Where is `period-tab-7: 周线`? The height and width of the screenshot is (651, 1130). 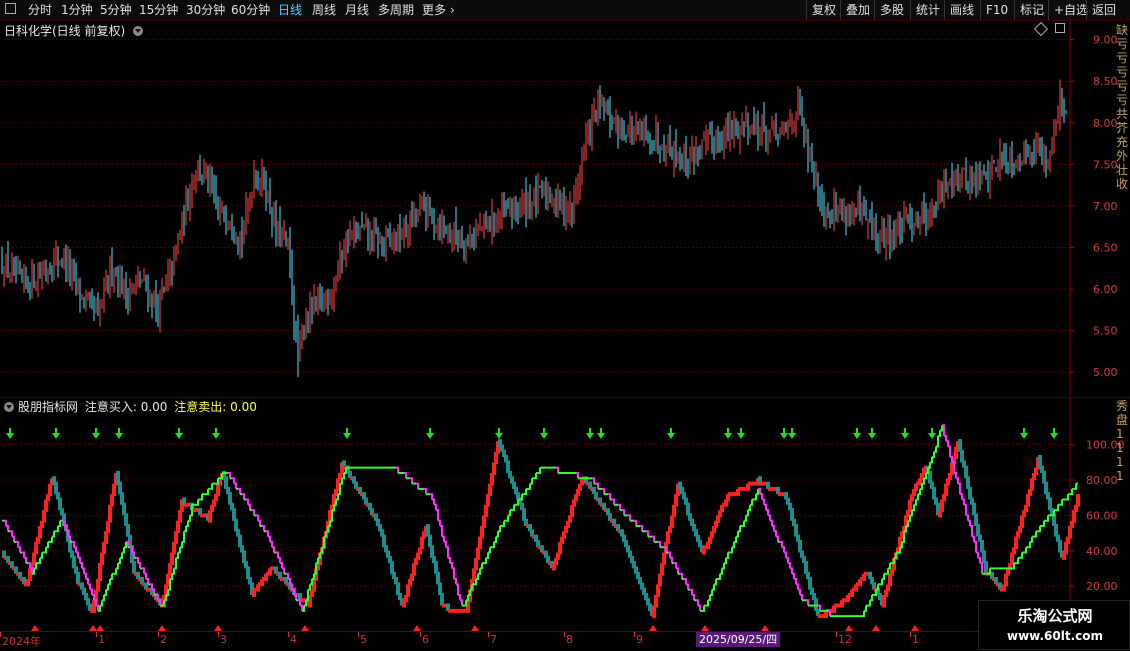
period-tab-7: 周线 is located at coordinates (324, 10).